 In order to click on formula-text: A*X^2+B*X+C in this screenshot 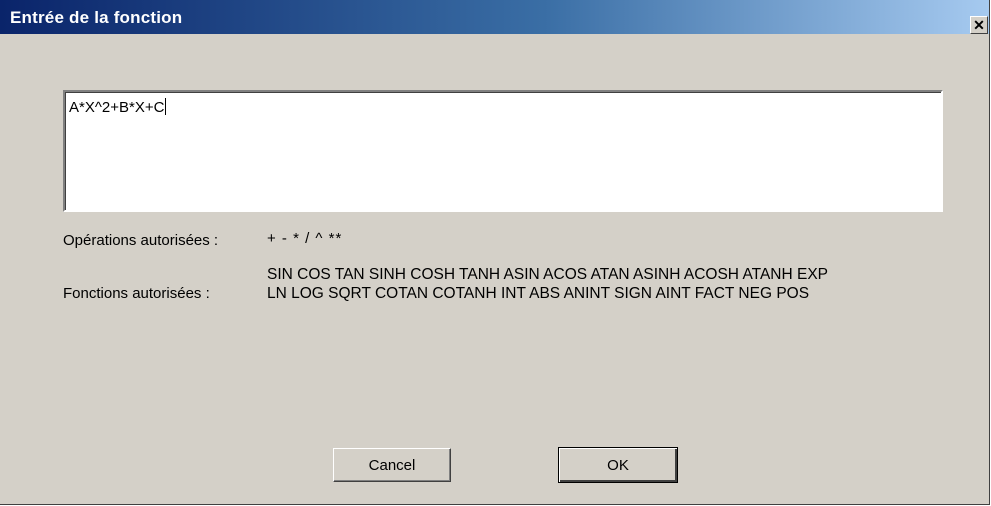, I will do `click(117, 107)`.